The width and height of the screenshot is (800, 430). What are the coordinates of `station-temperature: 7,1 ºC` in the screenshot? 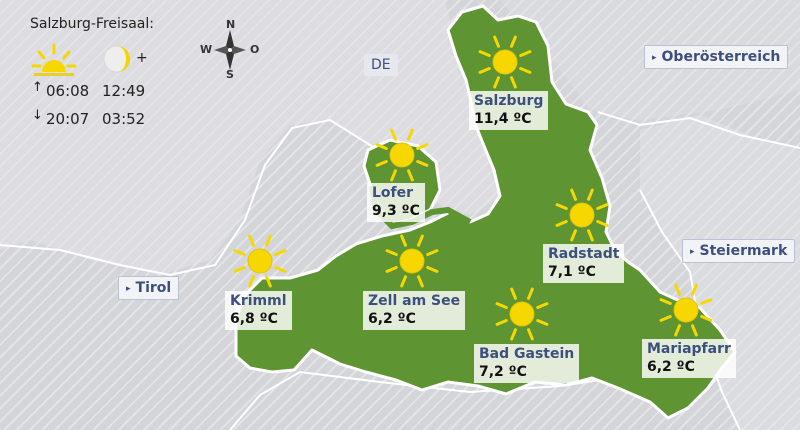 It's located at (572, 272).